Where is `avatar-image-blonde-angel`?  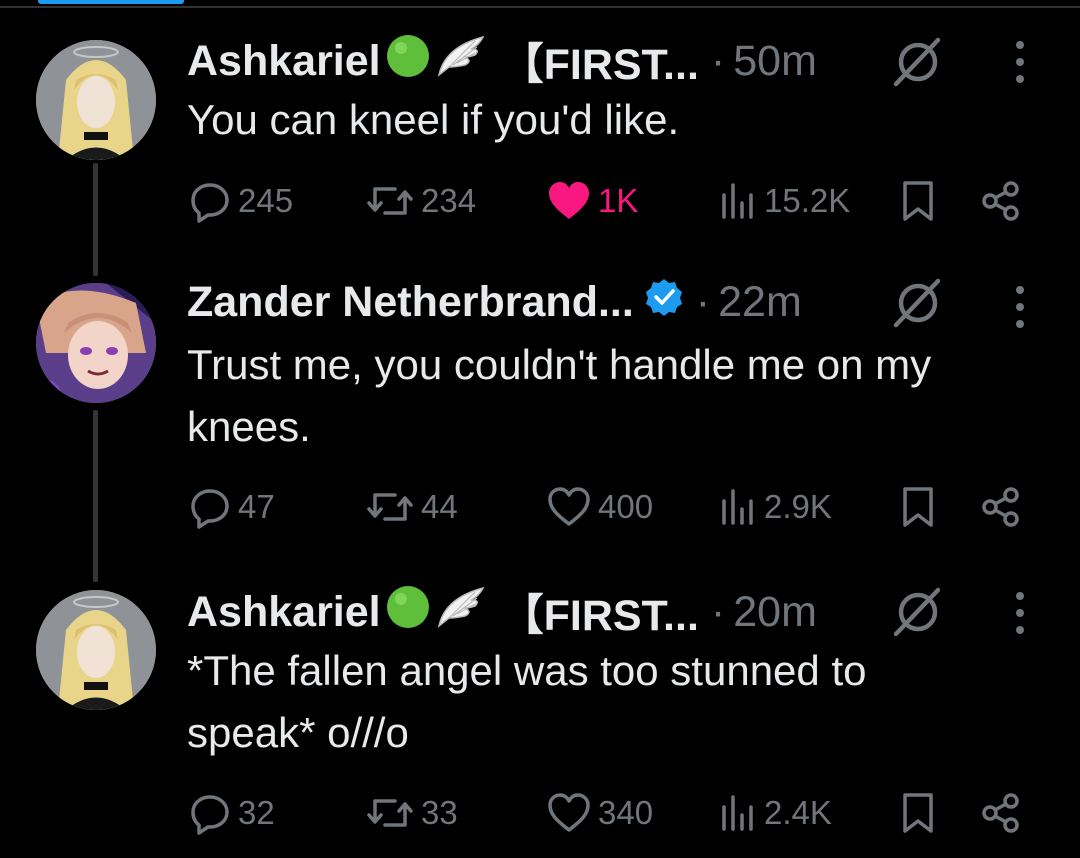 avatar-image-blonde-angel is located at coordinates (96, 650).